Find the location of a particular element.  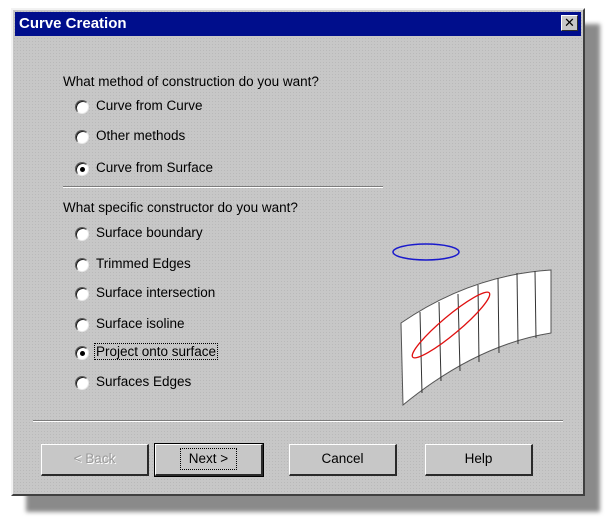

close-button: ✕ is located at coordinates (569, 23).